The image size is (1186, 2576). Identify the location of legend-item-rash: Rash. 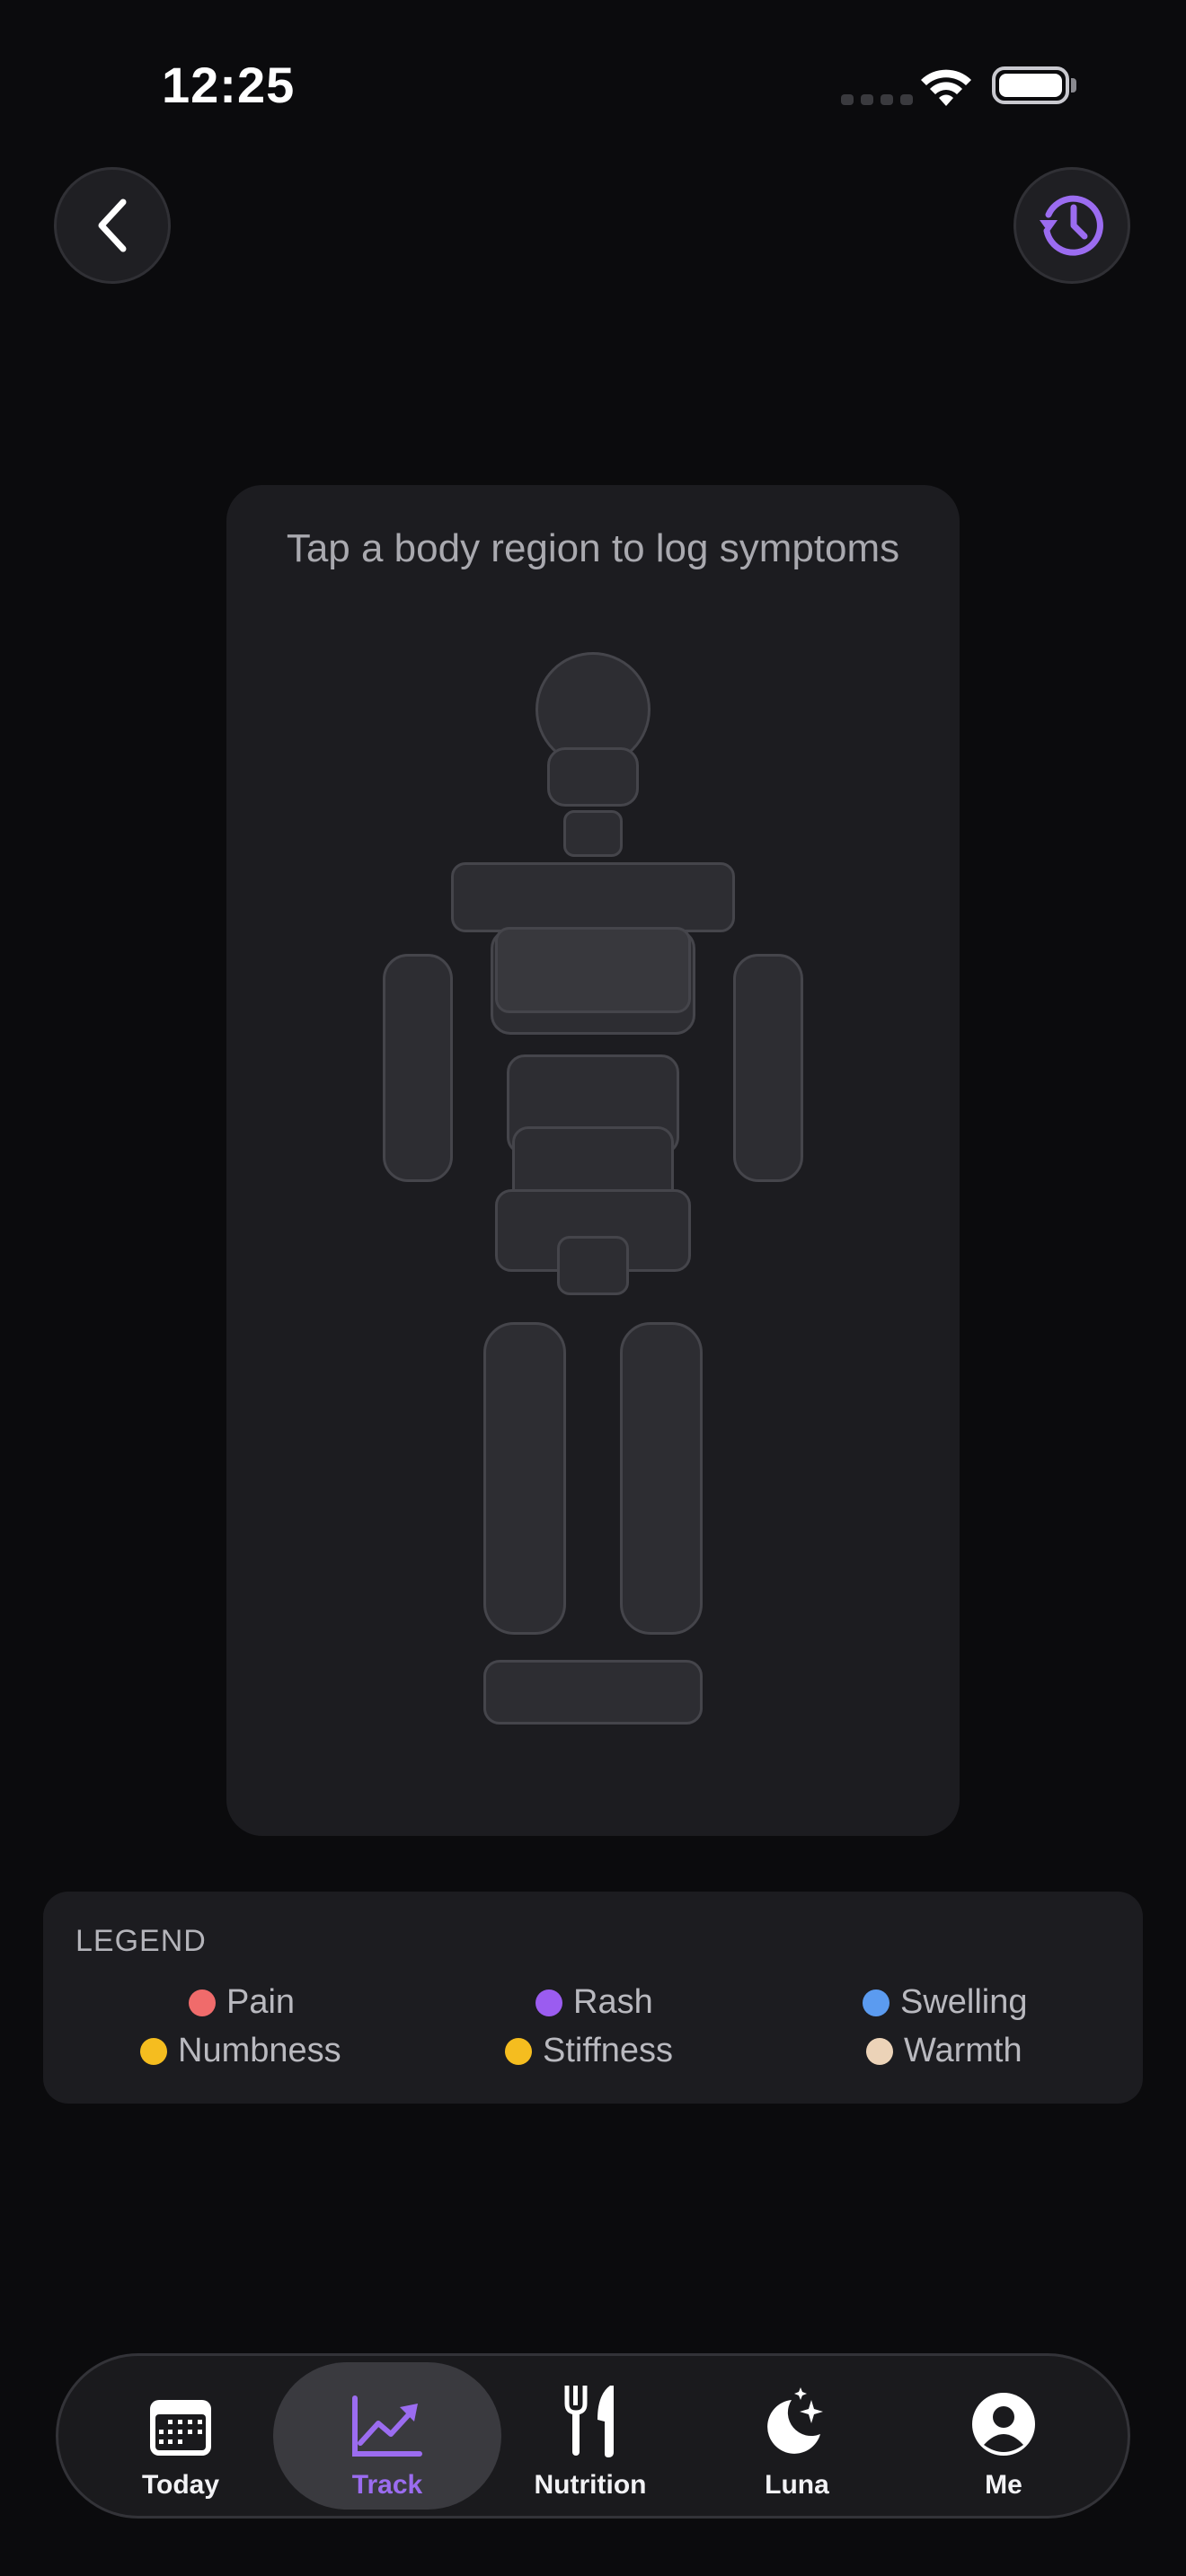
(594, 2002).